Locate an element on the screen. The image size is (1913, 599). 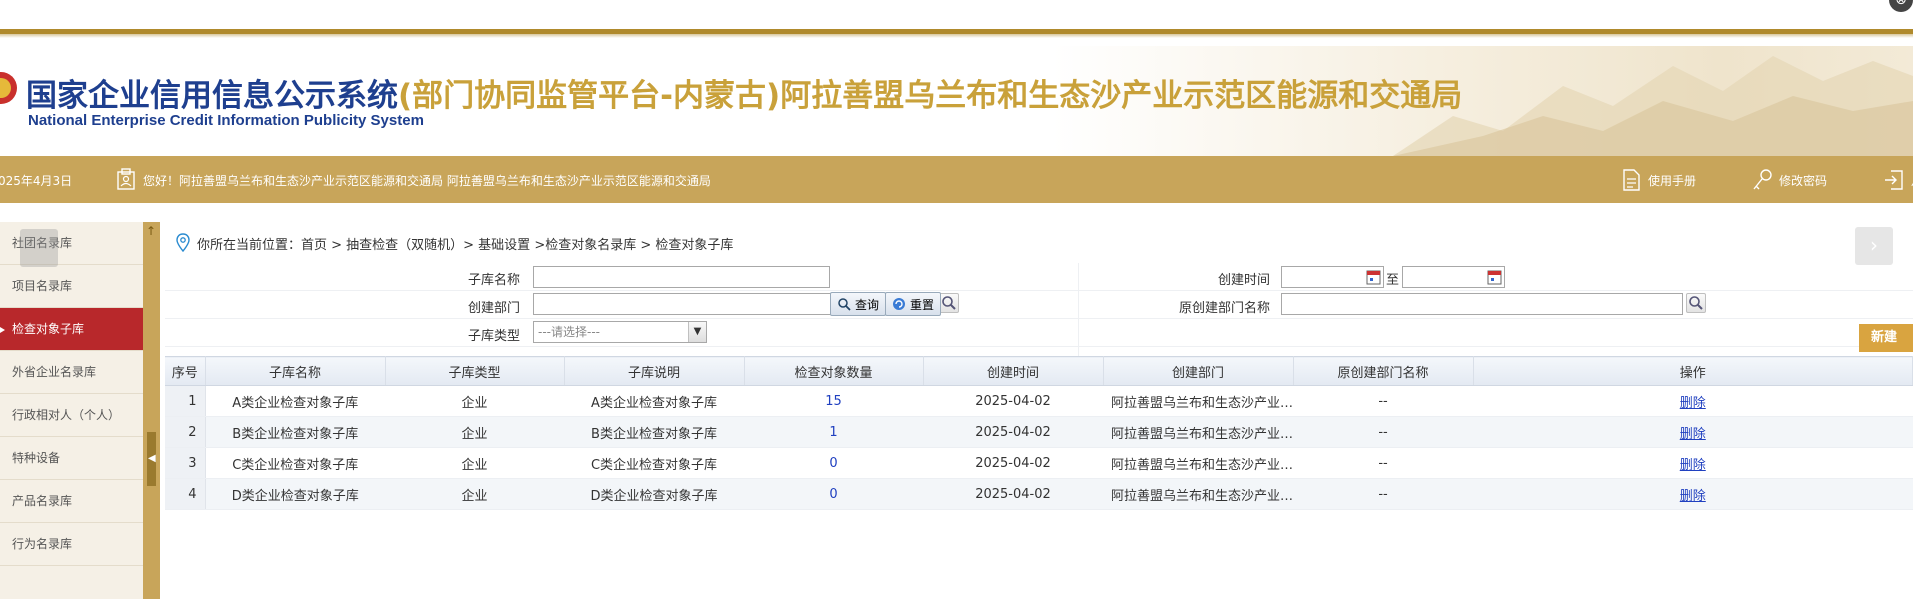
row-number: 2 is located at coordinates (185, 432).